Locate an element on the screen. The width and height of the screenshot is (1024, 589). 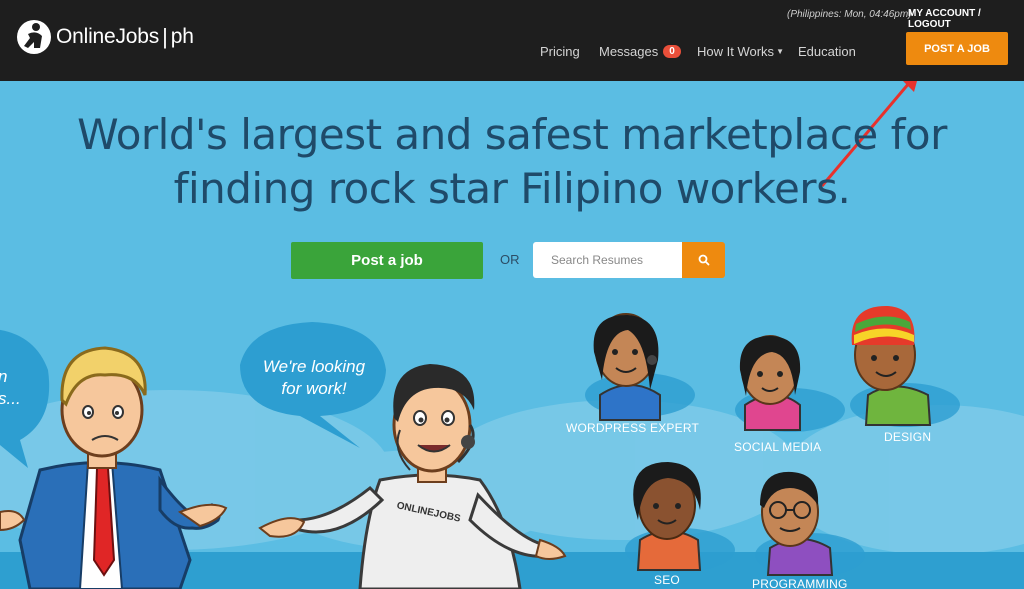
site-logo: OnlineJobs | ph is located at coordinates (105, 37).